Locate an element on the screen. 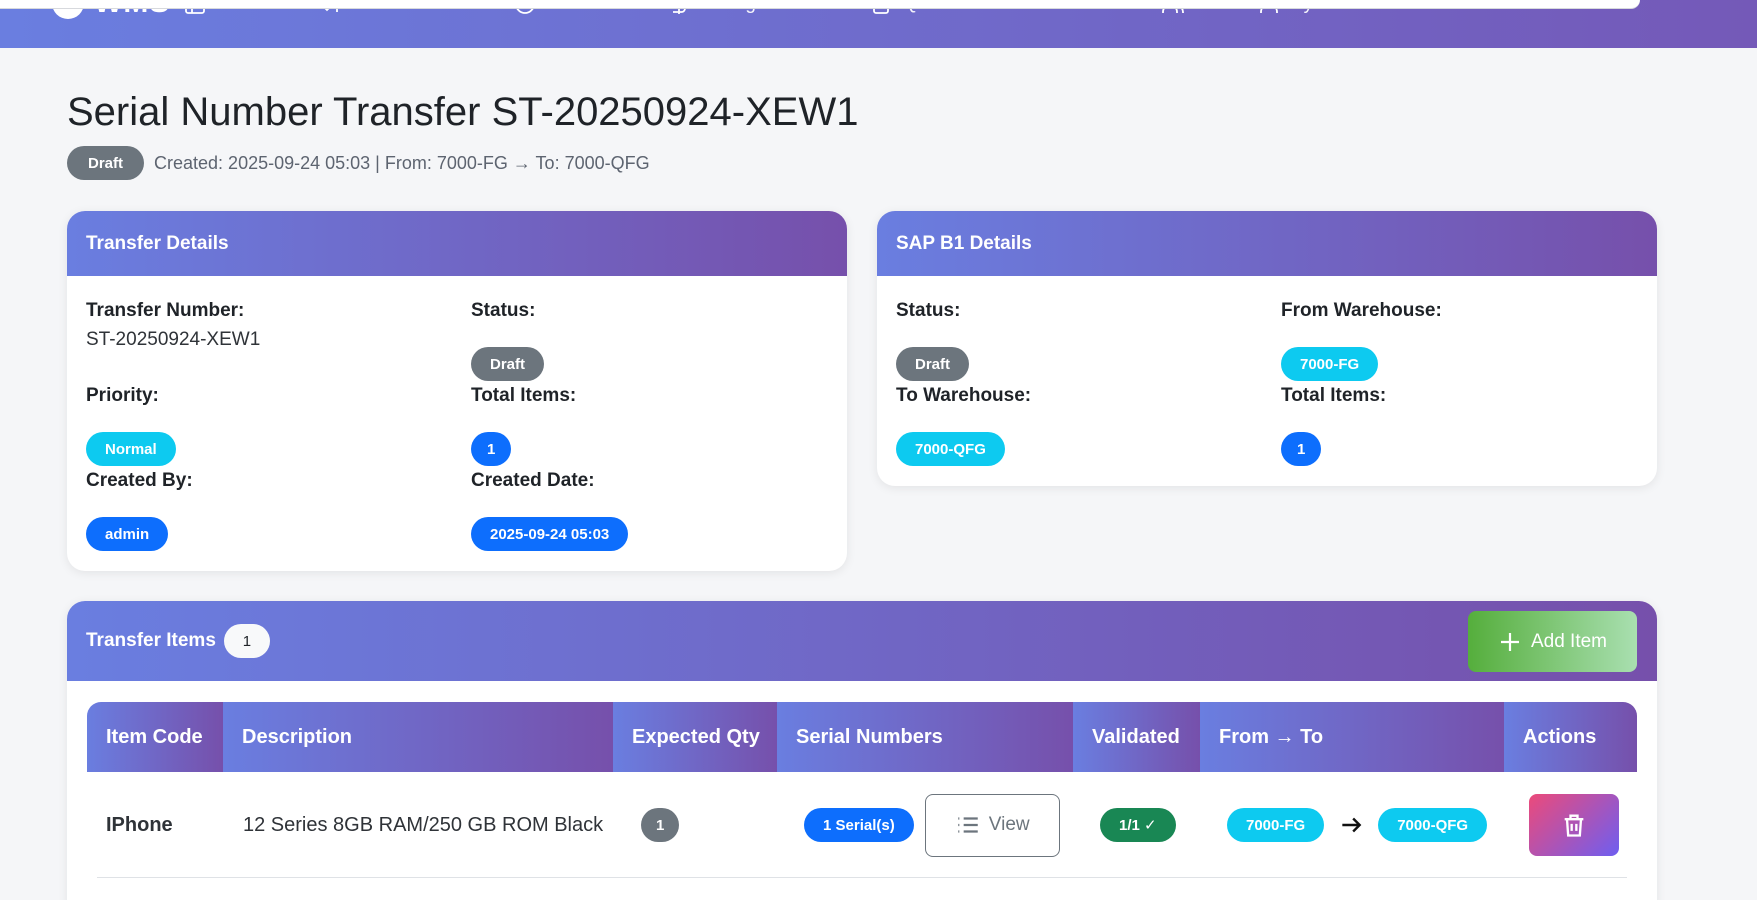 The width and height of the screenshot is (1757, 900). col-validated: Validated is located at coordinates (1136, 737).